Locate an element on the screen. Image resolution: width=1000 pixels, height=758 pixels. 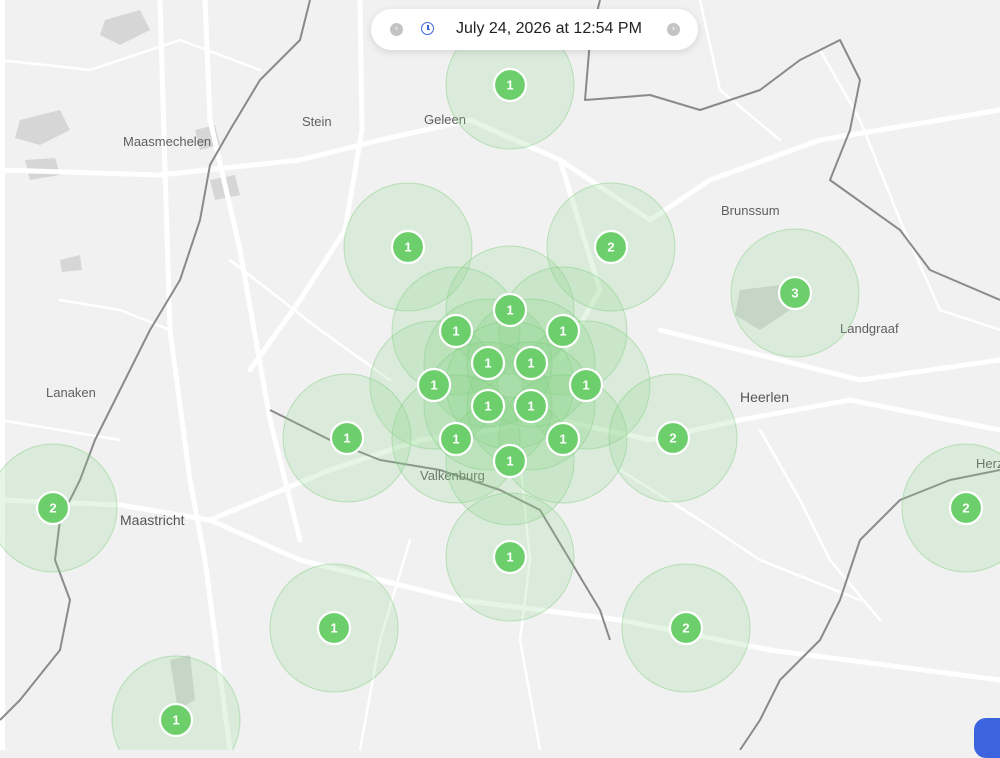
place-label-maastricht: Maastricht is located at coordinates (152, 520).